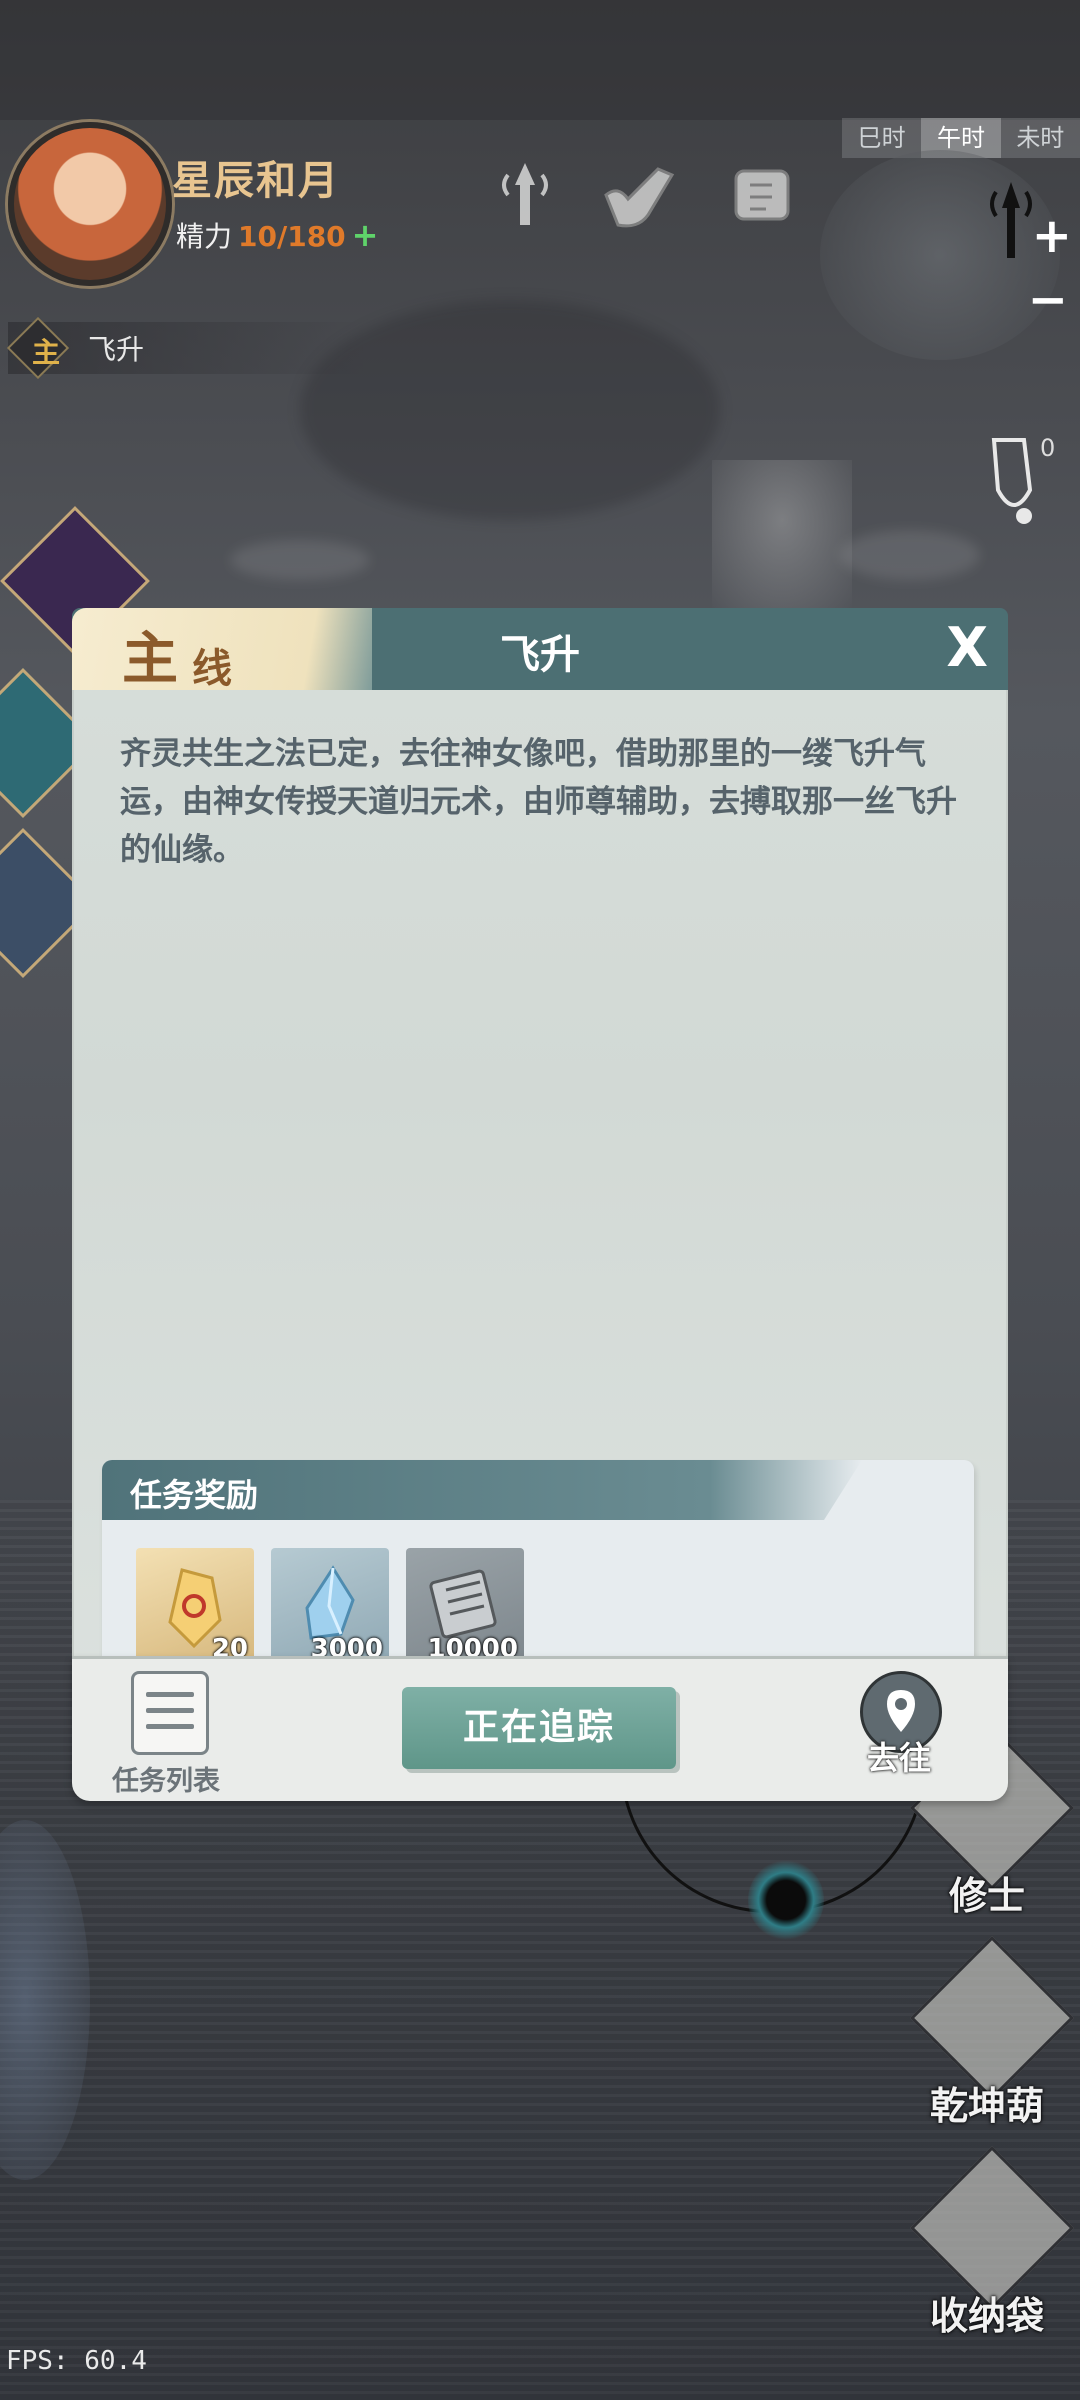 The height and width of the screenshot is (2400, 1080). I want to click on scroll-icon, so click(762, 195).